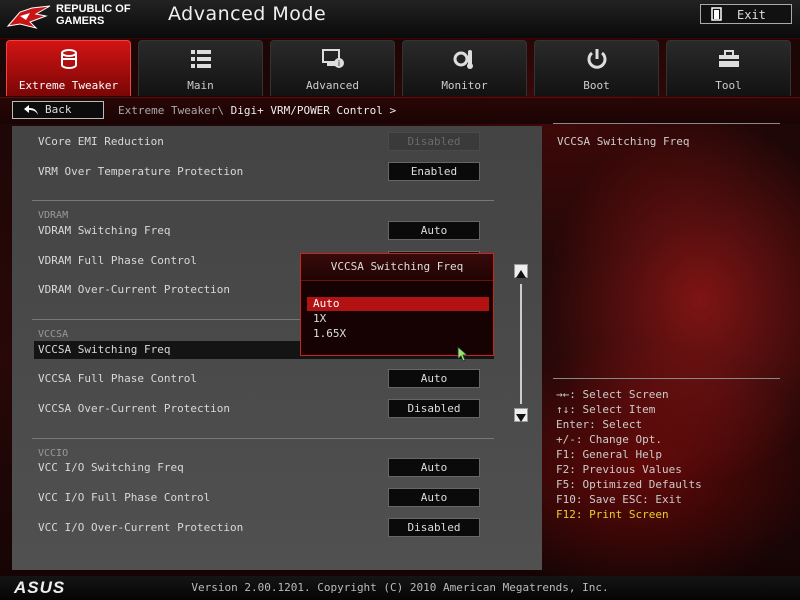  Describe the element at coordinates (93, 9) in the screenshot. I see `brand-line1: REPUBLIC OF` at that location.